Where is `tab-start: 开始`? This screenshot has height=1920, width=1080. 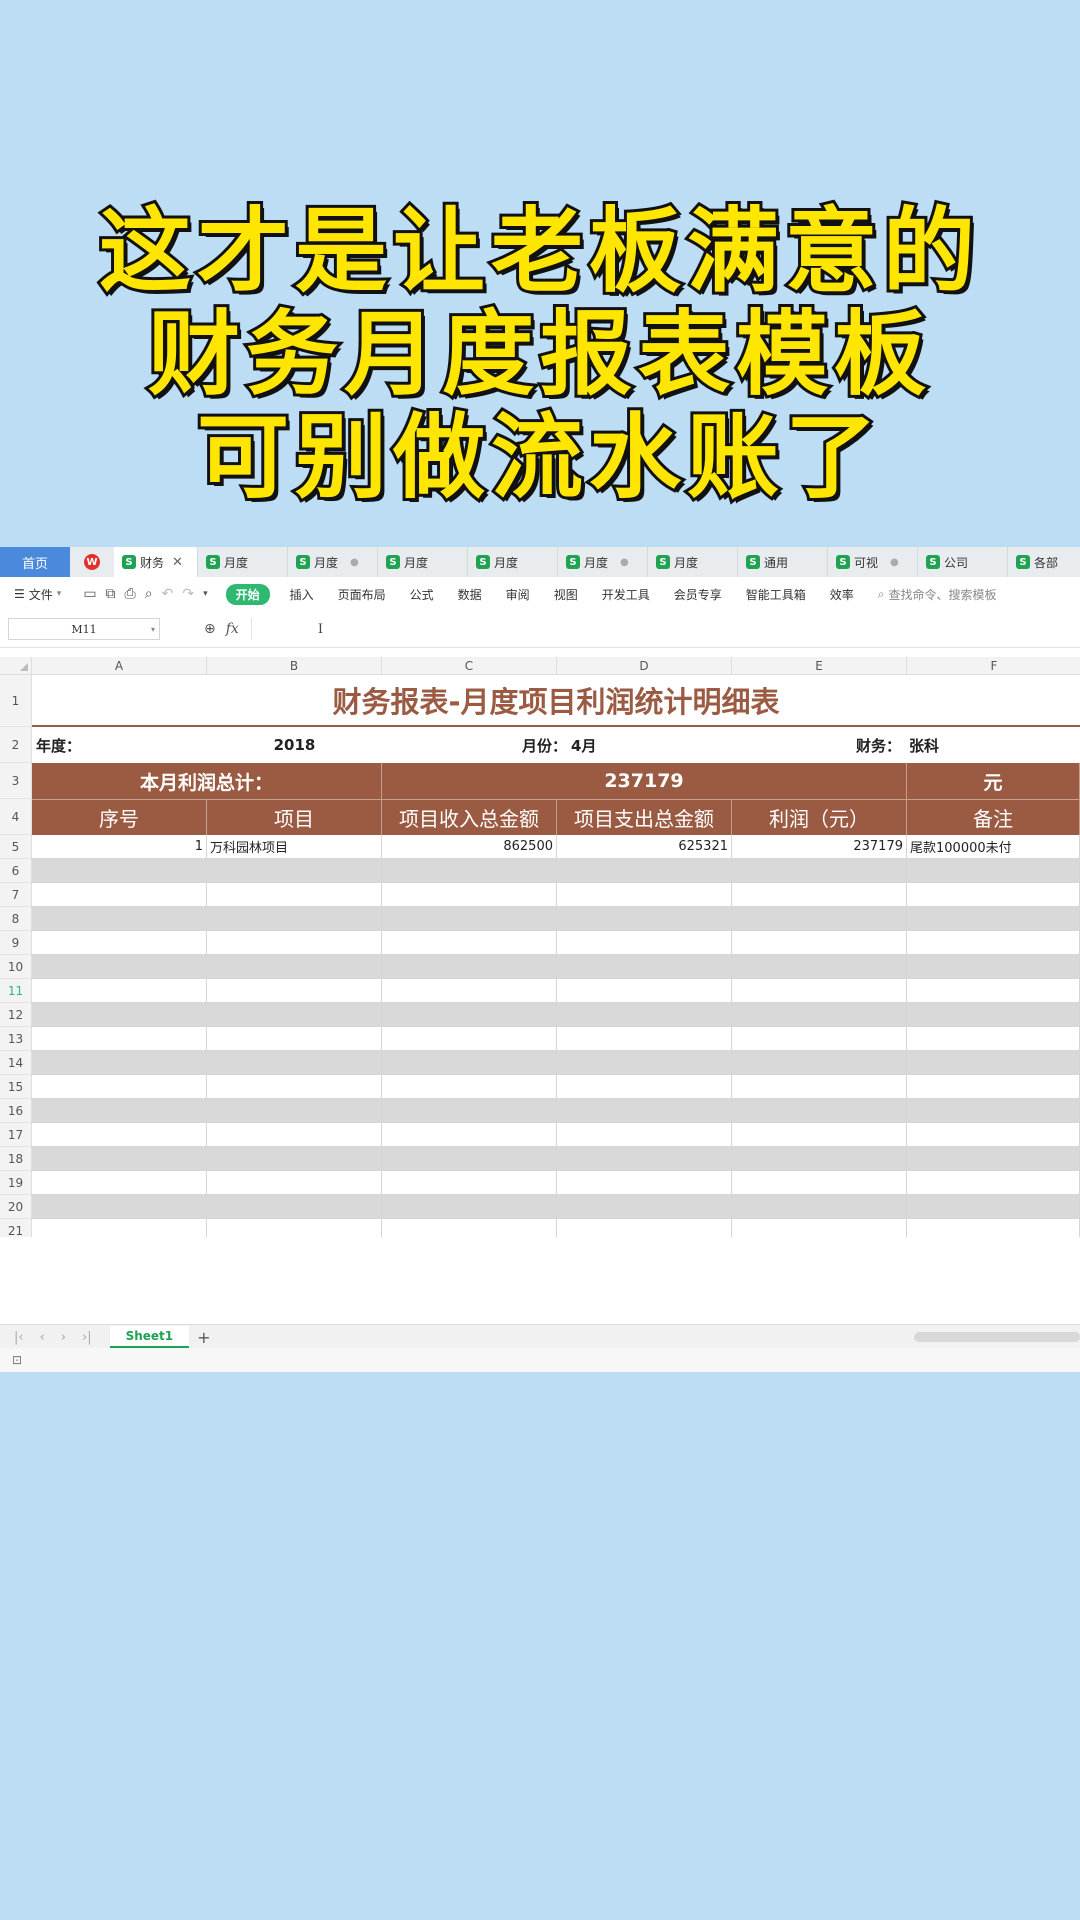
tab-start: 开始 is located at coordinates (247, 594).